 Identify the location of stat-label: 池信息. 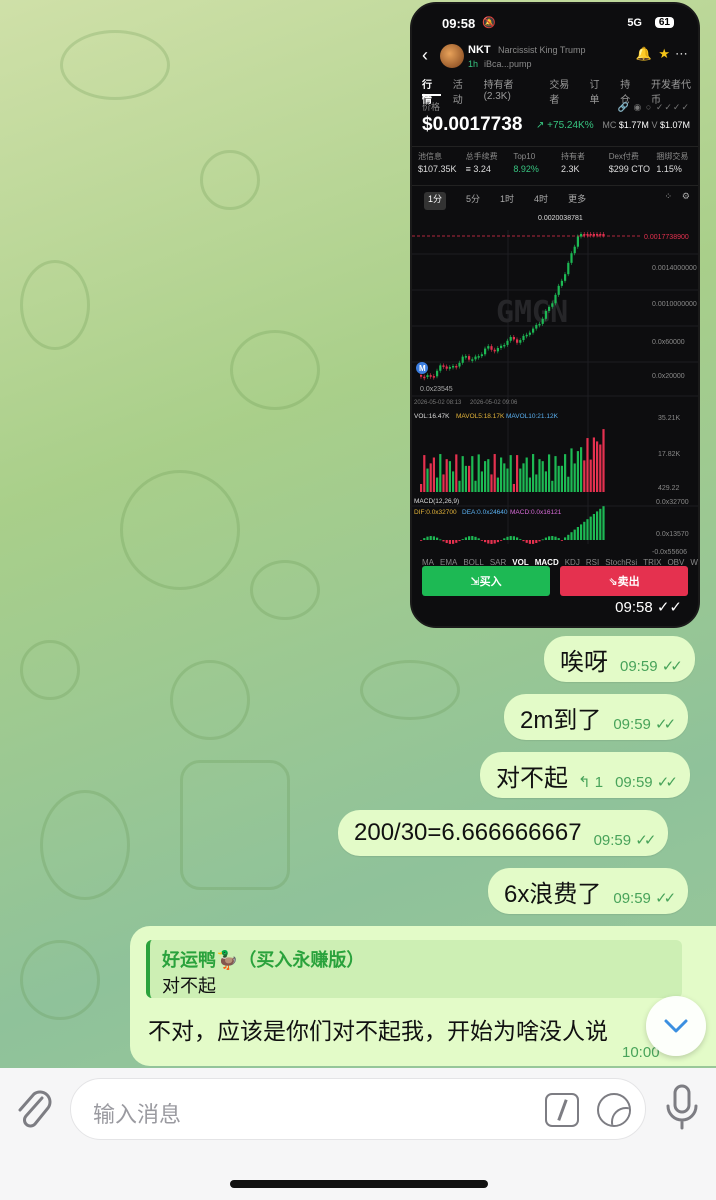
(430, 156).